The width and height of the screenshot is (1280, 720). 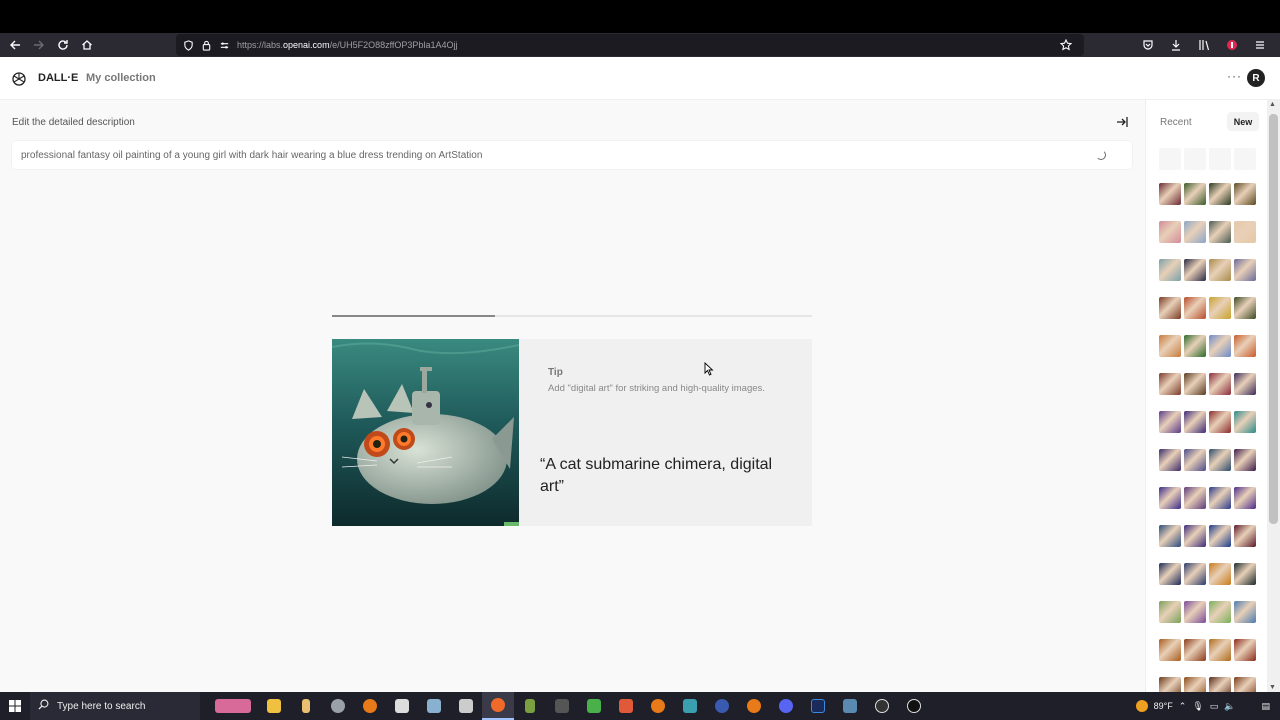 I want to click on page-scrollbar: ▲ ▼, so click(x=1273, y=396).